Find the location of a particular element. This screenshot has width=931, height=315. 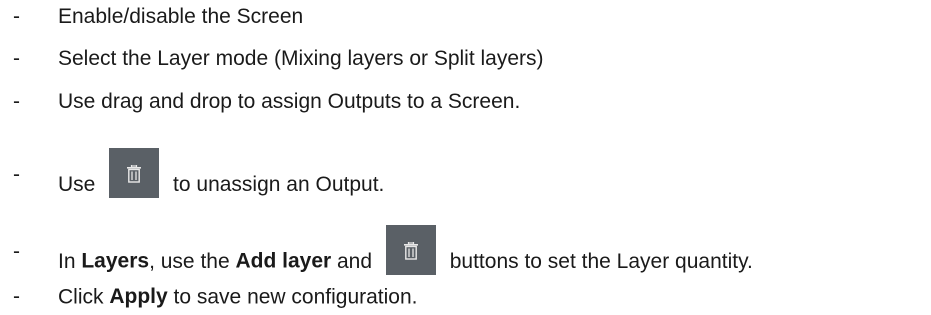

item-content: Click Apply to save new configuration. is located at coordinates (238, 297).